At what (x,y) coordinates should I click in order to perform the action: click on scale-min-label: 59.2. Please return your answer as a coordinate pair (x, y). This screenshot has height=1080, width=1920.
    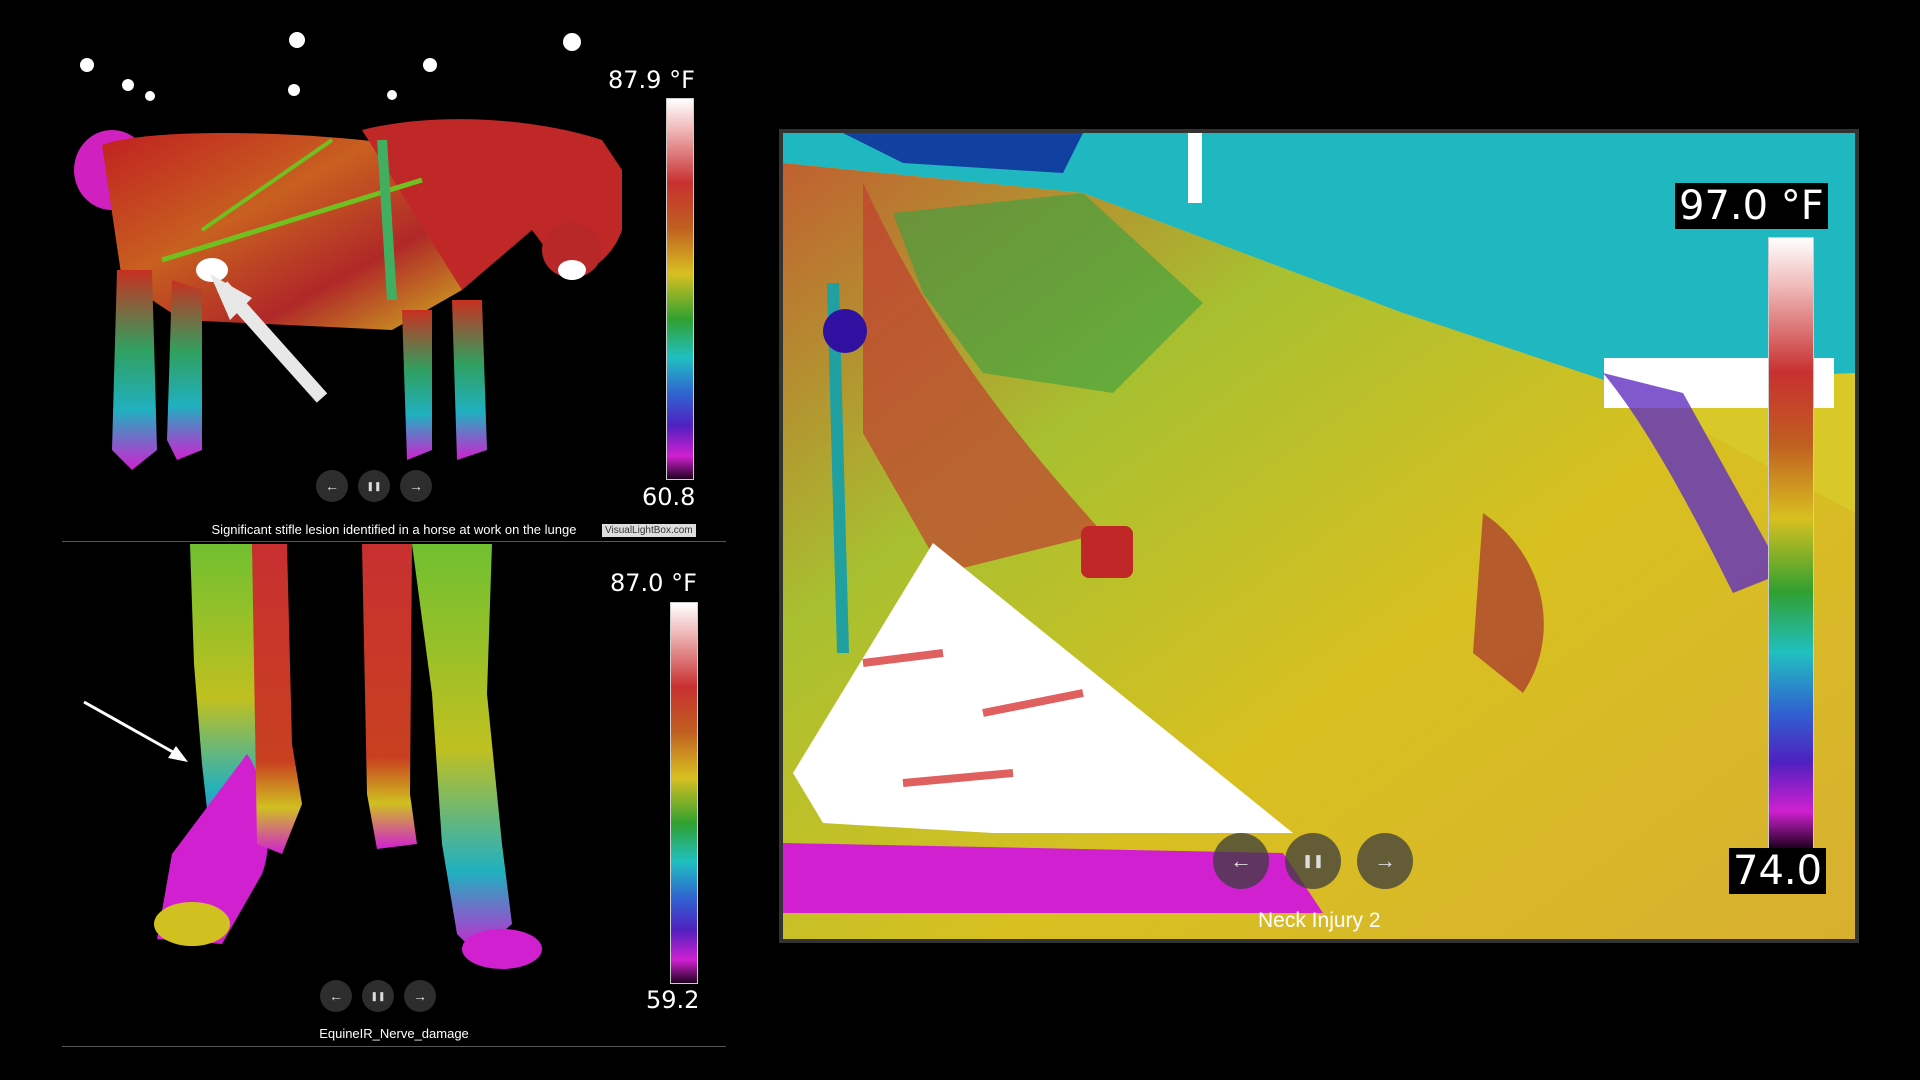
    Looking at the image, I should click on (673, 1000).